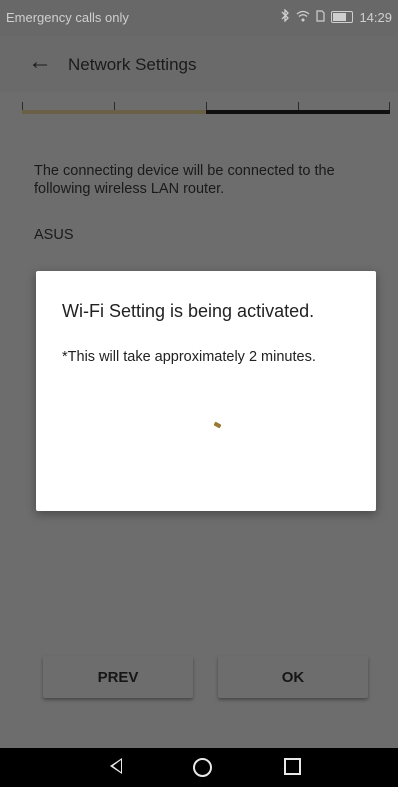 The image size is (398, 787). I want to click on battery-icon, so click(342, 17).